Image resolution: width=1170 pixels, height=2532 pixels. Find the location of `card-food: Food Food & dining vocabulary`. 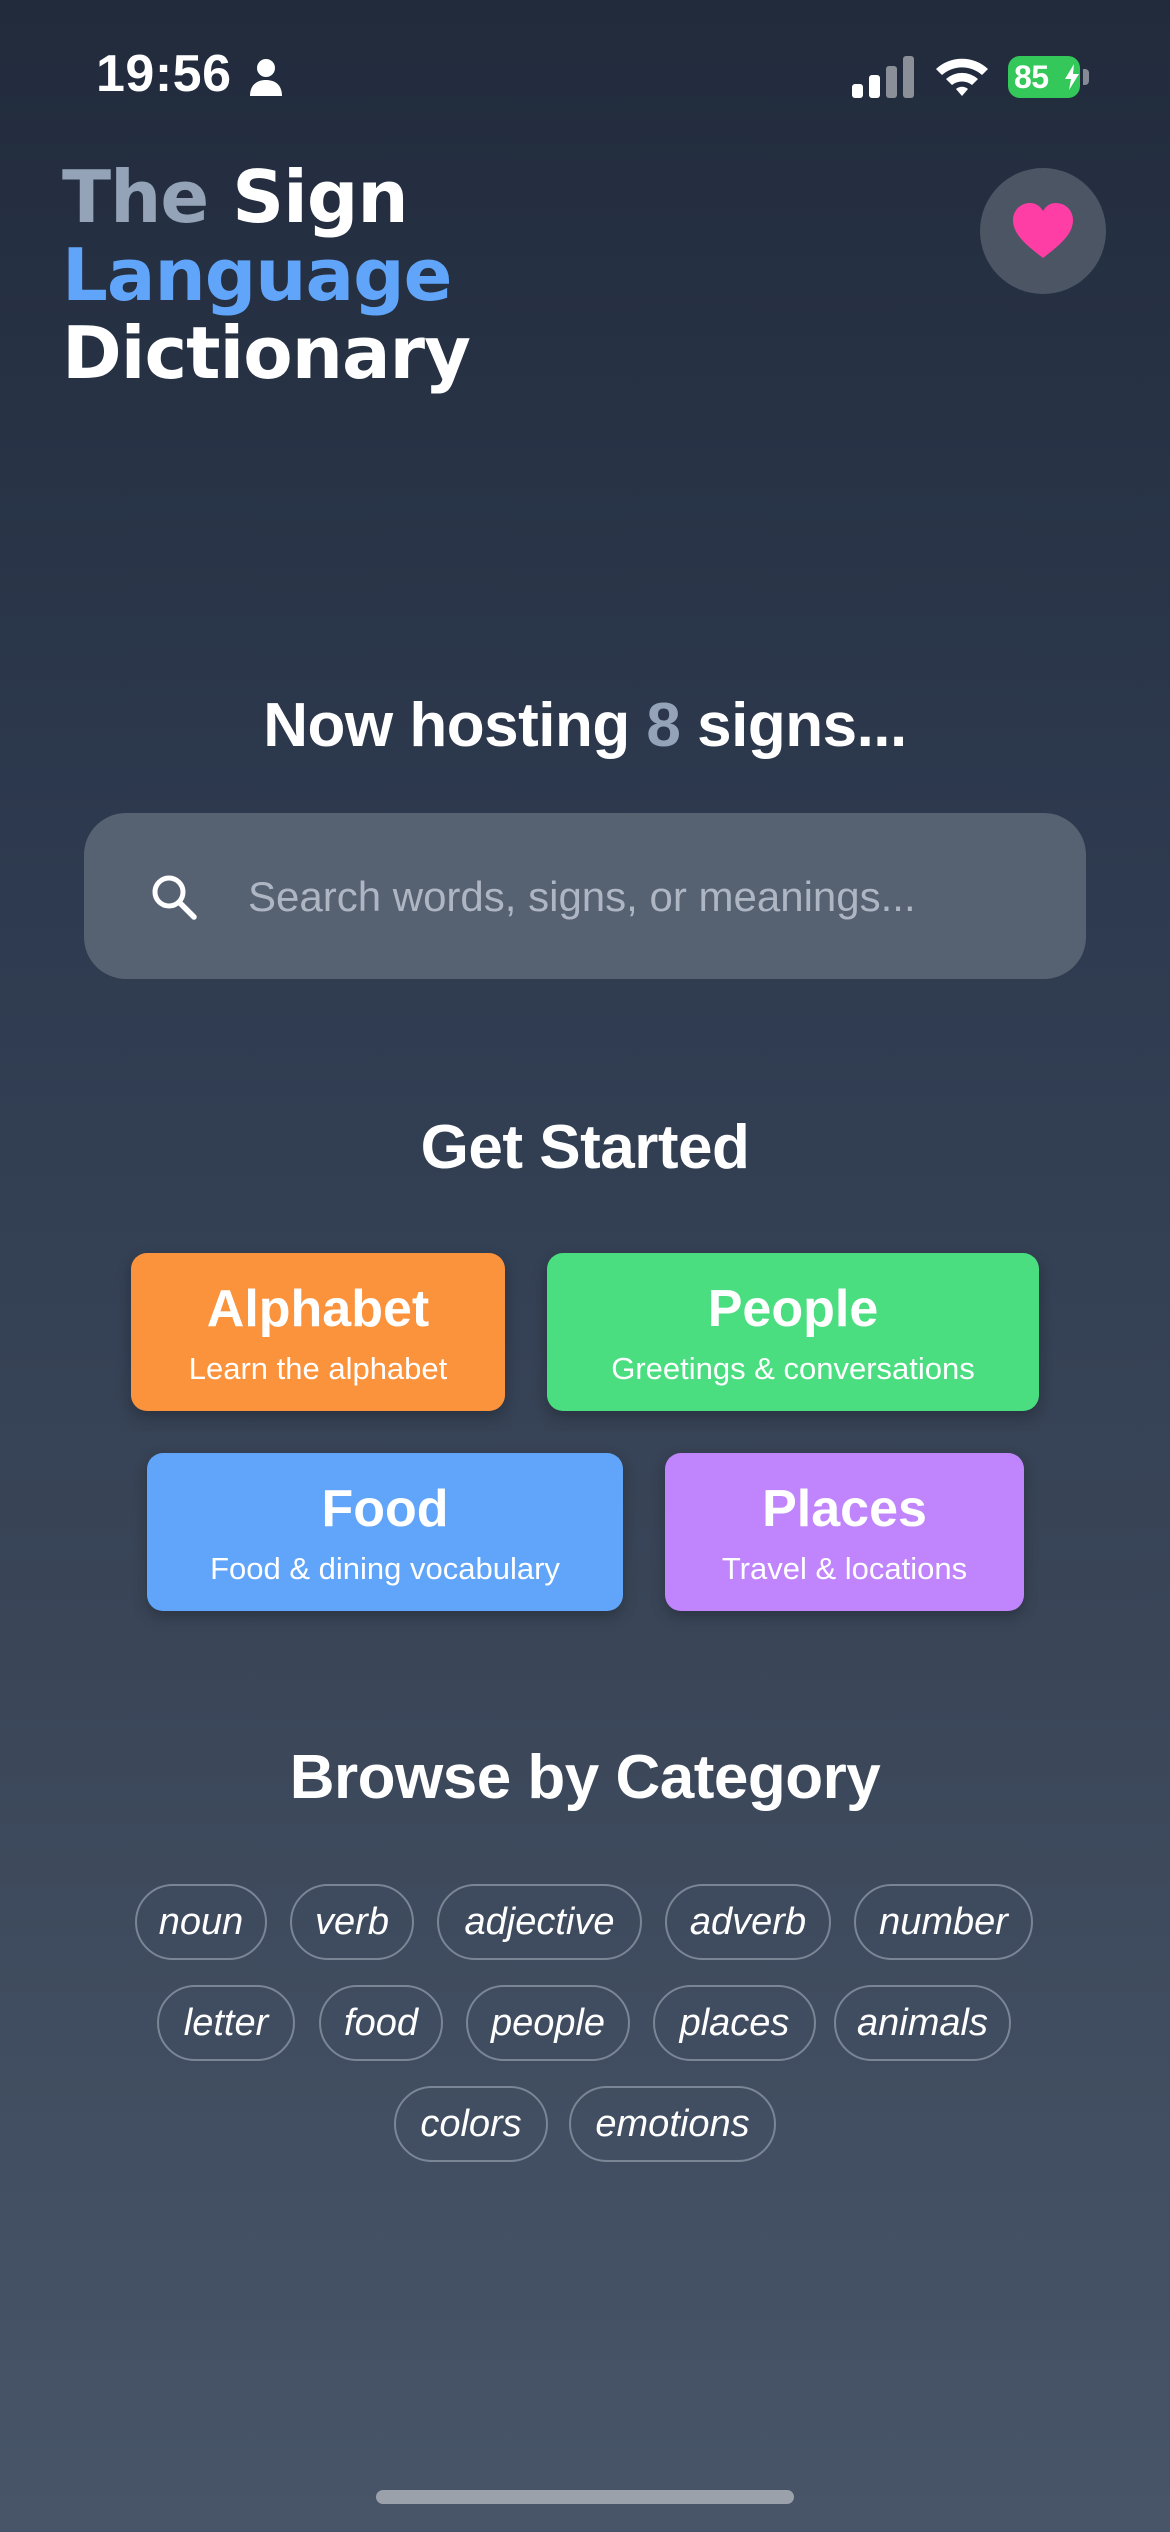

card-food: Food Food & dining vocabulary is located at coordinates (385, 1532).